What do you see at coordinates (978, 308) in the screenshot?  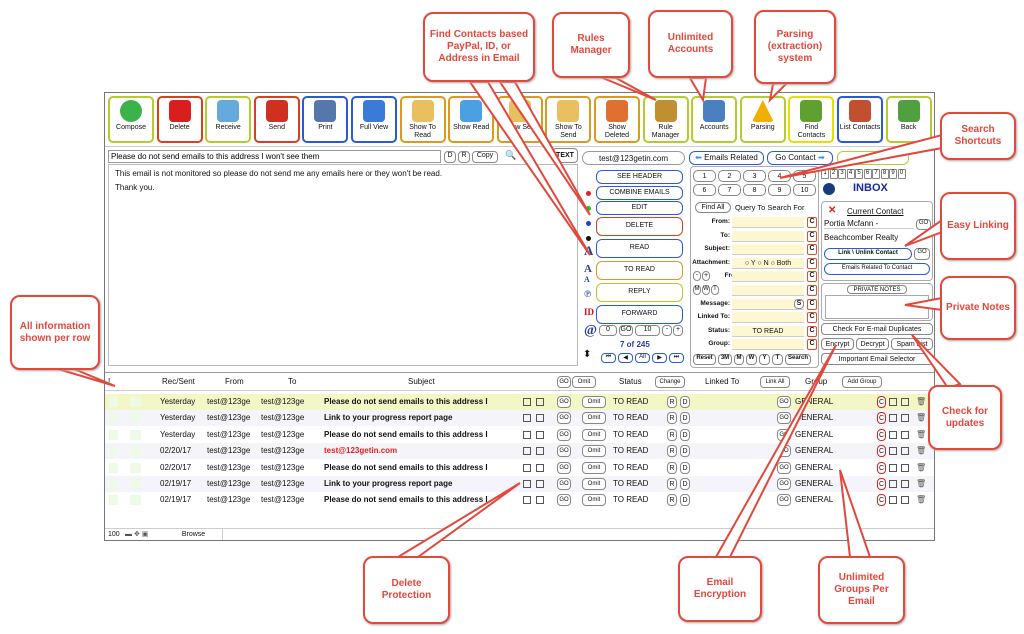 I see `callout-private-notes: Private Notes` at bounding box center [978, 308].